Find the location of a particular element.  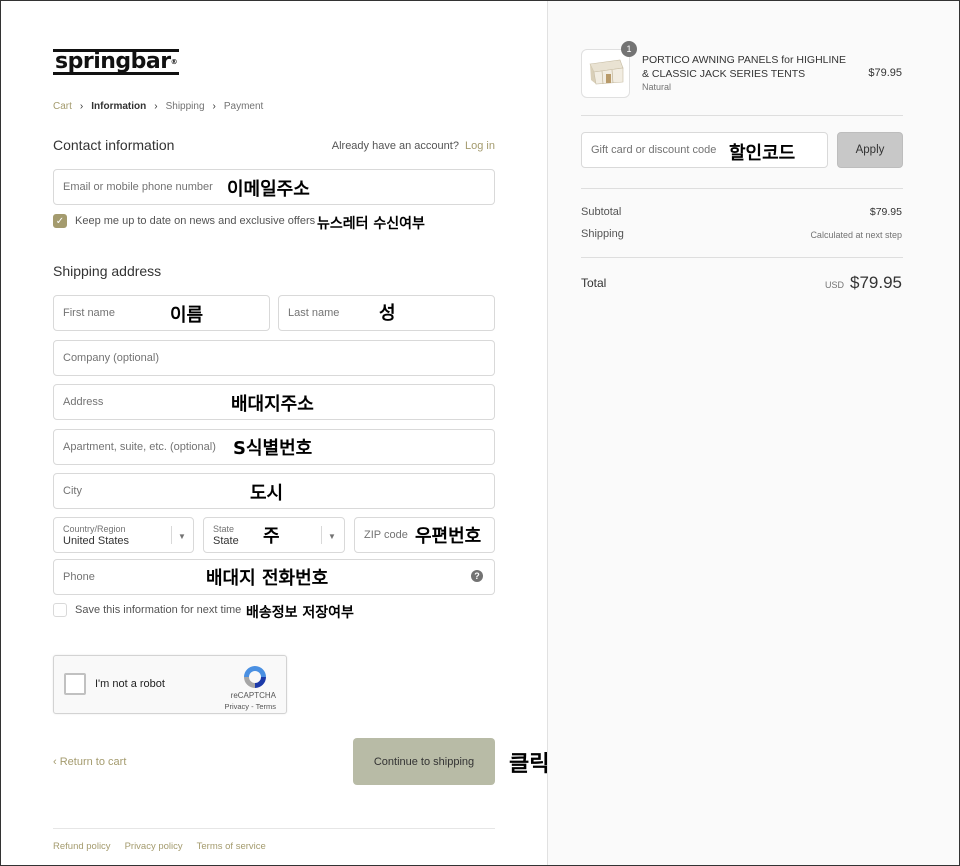

subtotal-label: Subtotal is located at coordinates (601, 212).